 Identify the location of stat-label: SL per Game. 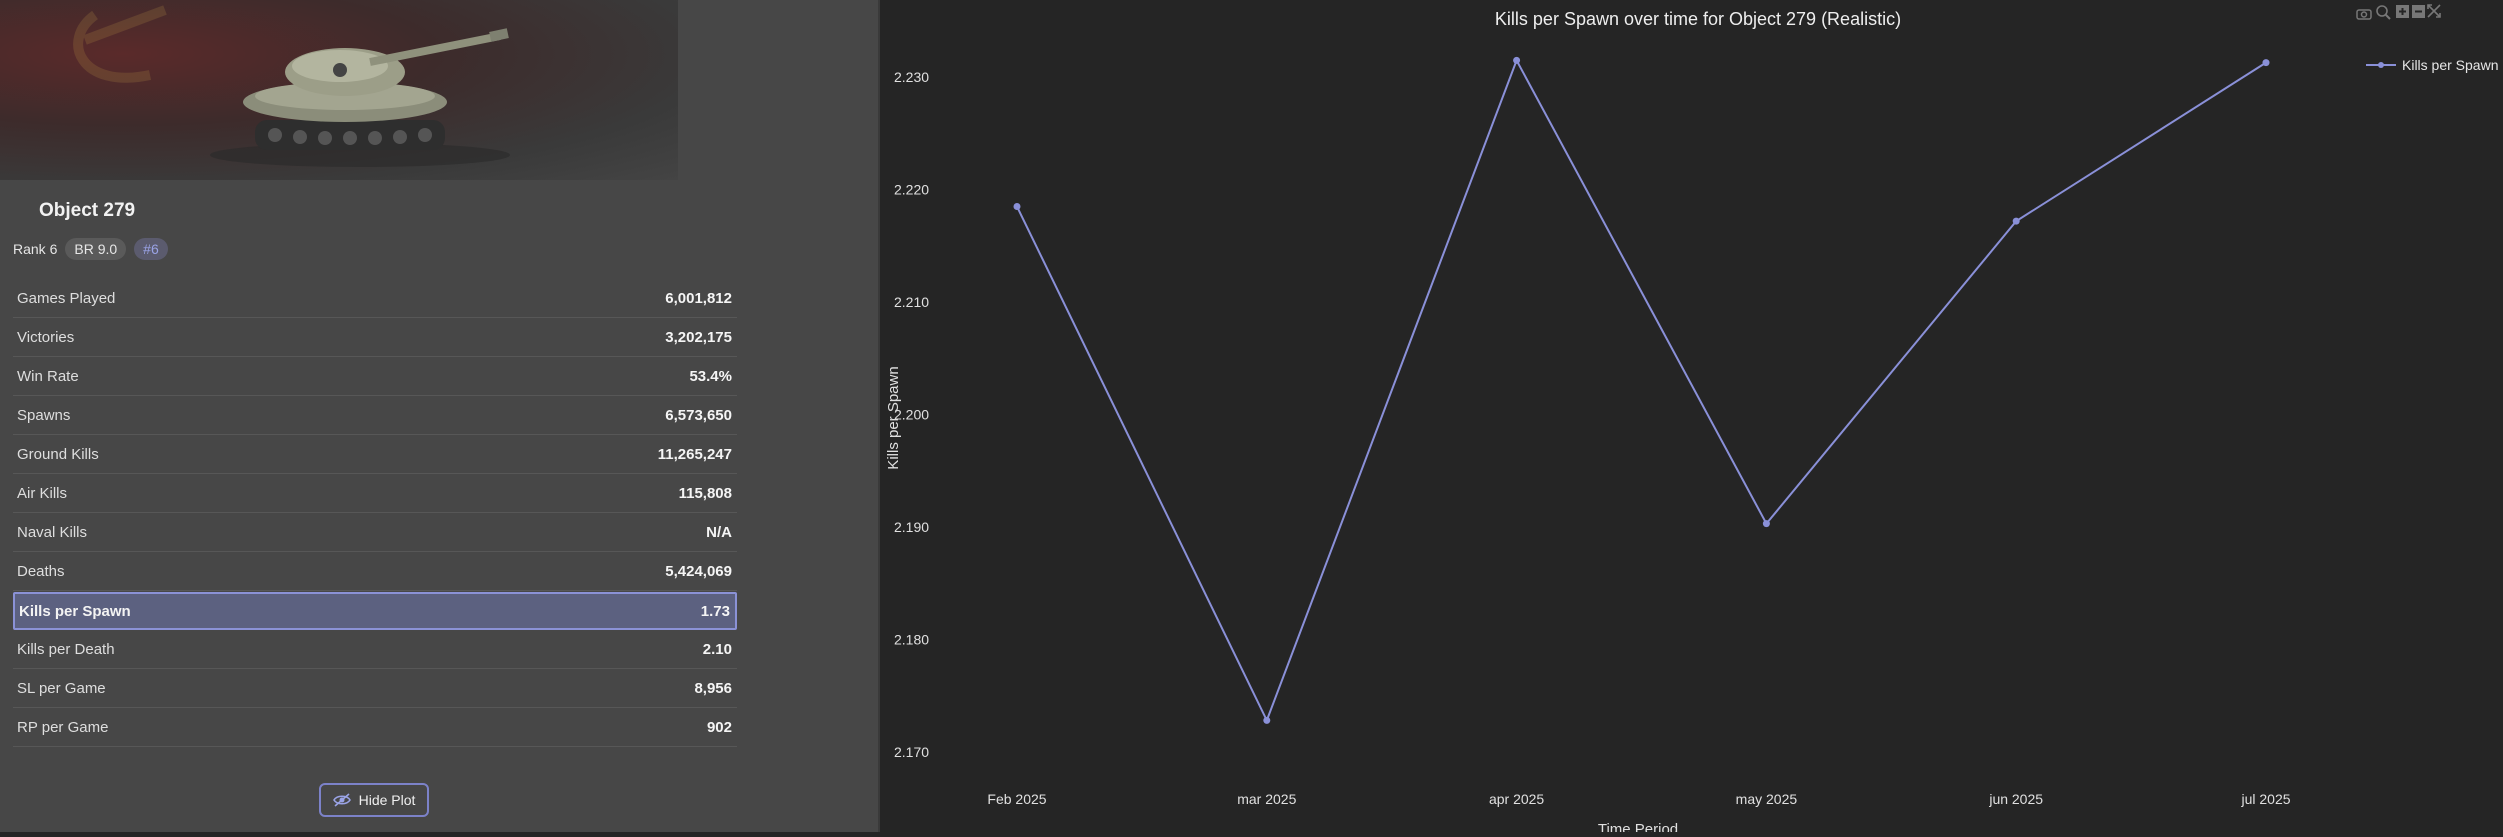
(61, 688).